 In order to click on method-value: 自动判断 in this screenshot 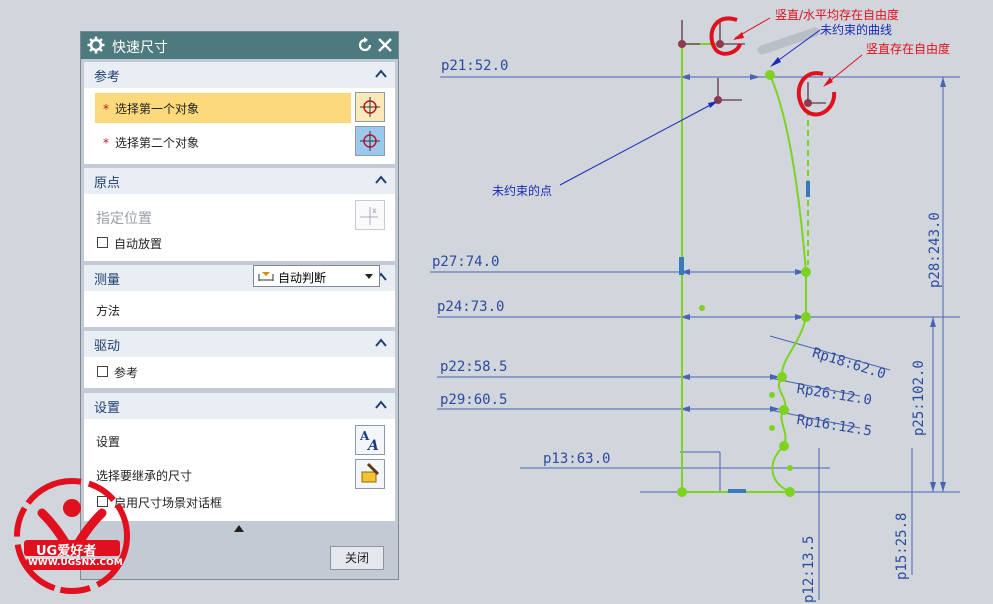, I will do `click(302, 278)`.